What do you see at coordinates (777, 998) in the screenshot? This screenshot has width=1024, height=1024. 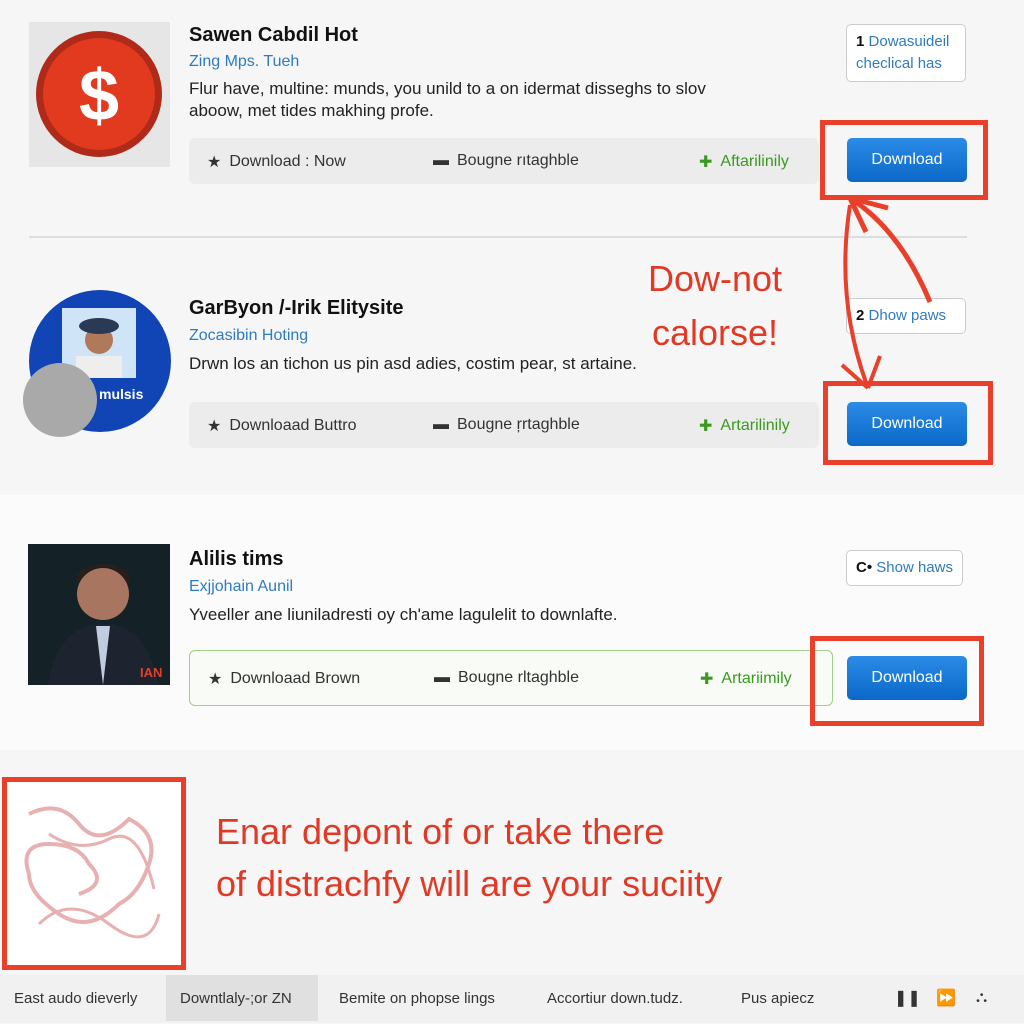 I see `footer-link: Pus apiecz` at bounding box center [777, 998].